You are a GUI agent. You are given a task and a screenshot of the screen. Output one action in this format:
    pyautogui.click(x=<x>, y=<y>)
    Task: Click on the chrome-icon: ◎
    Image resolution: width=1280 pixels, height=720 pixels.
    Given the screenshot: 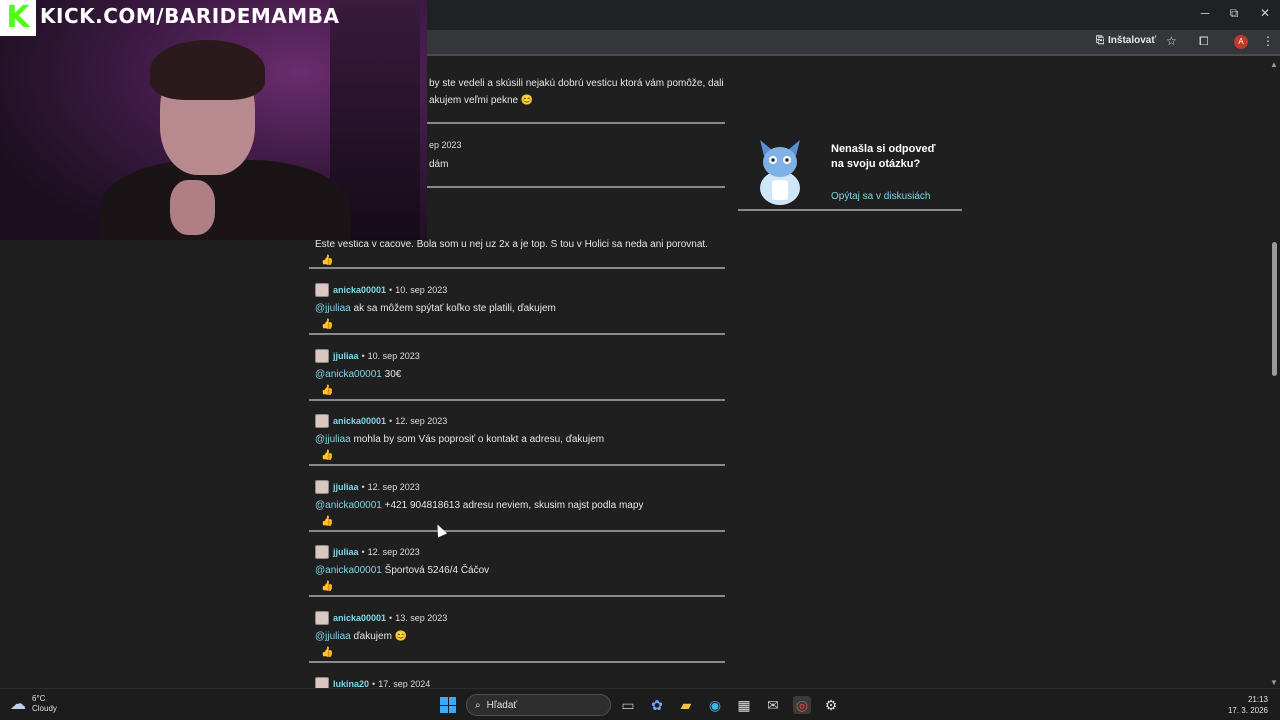 What is the action you would take?
    pyautogui.click(x=802, y=705)
    